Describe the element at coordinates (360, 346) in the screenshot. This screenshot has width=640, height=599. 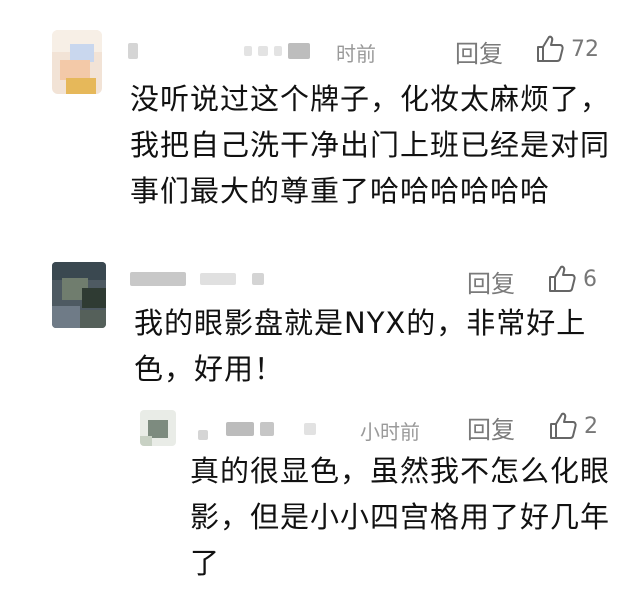
I see `comment-text: 我的眼影盘就是NYX的，非常好上 色，好用！` at that location.